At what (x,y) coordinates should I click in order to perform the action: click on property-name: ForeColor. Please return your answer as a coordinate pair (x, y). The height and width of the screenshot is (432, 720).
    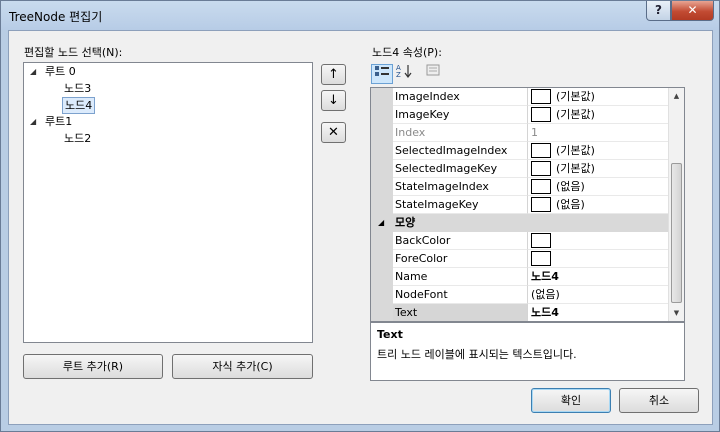
    Looking at the image, I should click on (460, 259).